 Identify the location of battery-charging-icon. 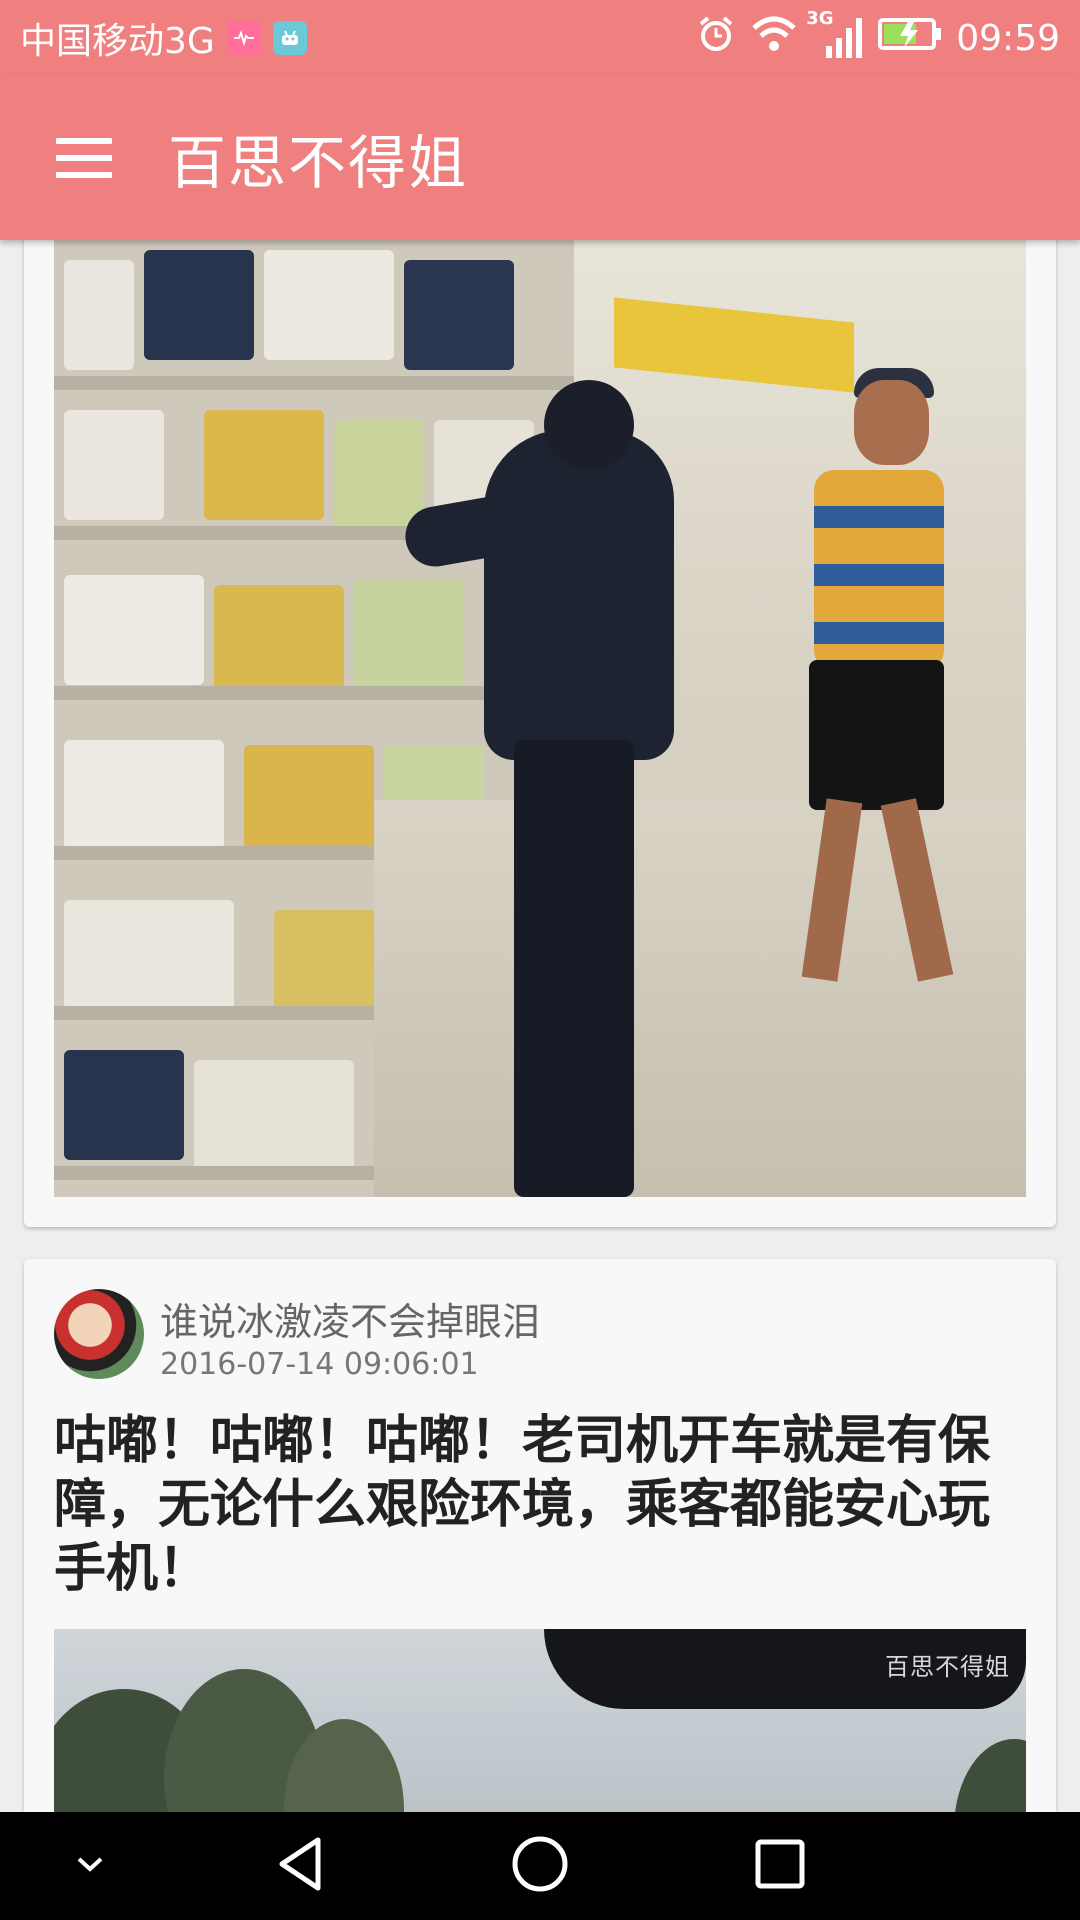
(910, 38).